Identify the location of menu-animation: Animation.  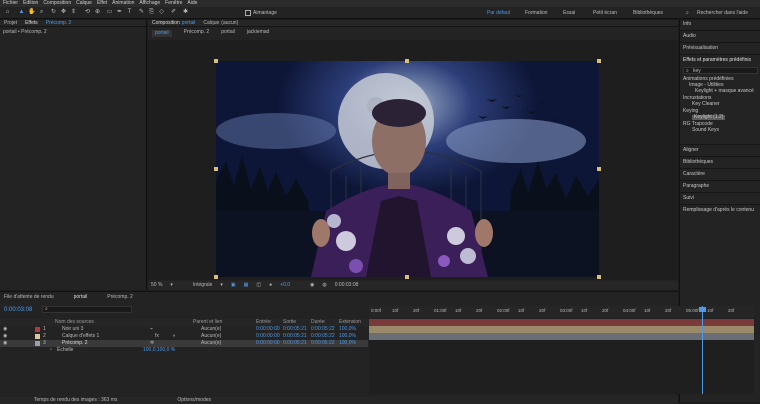
(123, 3).